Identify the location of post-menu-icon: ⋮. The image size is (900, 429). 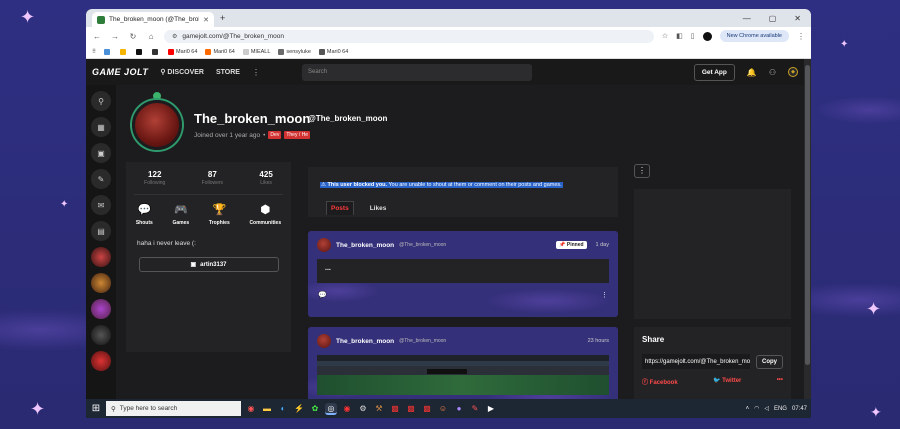
(604, 295).